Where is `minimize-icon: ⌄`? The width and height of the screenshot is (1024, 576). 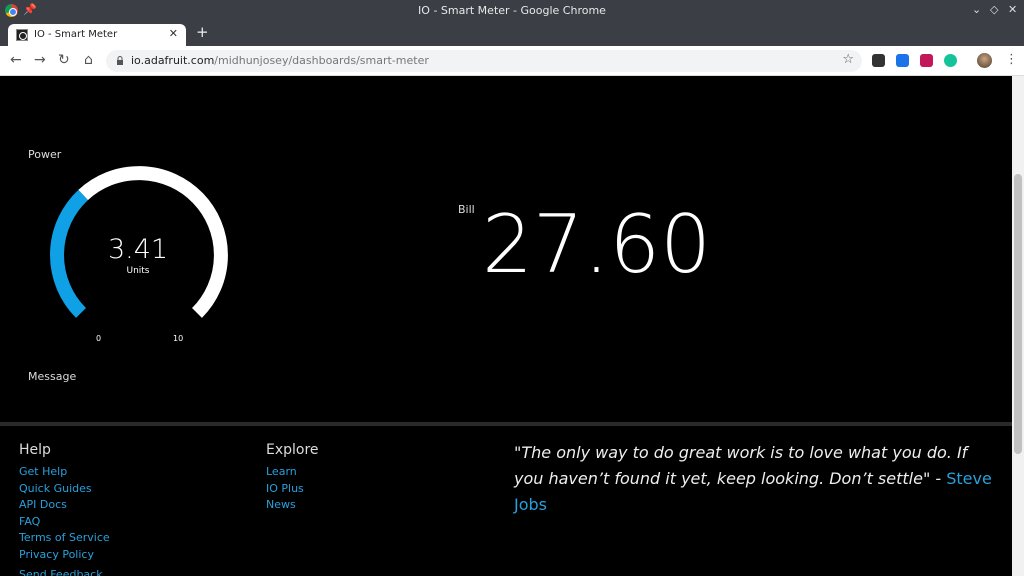
minimize-icon: ⌄ is located at coordinates (976, 9).